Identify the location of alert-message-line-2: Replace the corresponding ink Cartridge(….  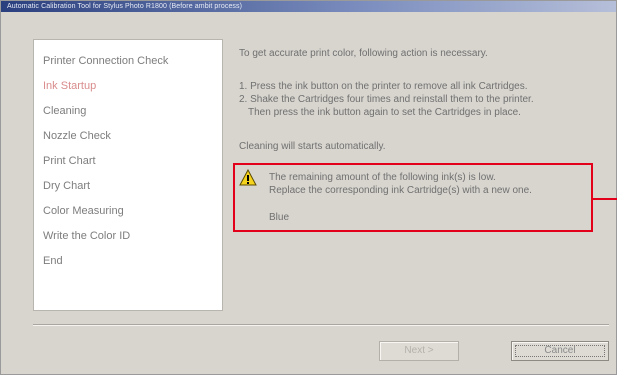
(400, 190).